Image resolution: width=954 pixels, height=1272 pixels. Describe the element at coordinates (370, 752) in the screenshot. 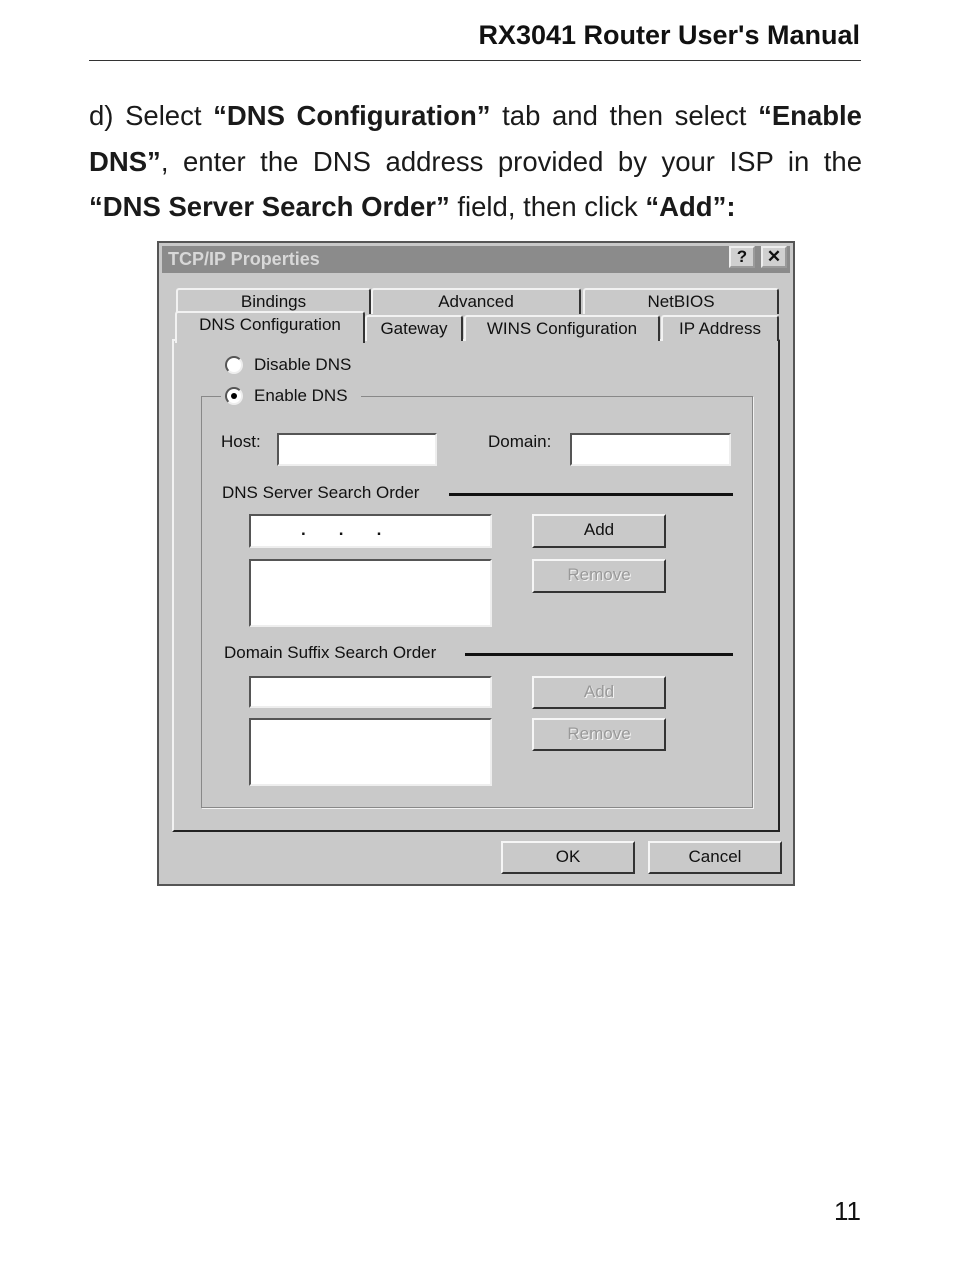

I see `suffix-list` at that location.